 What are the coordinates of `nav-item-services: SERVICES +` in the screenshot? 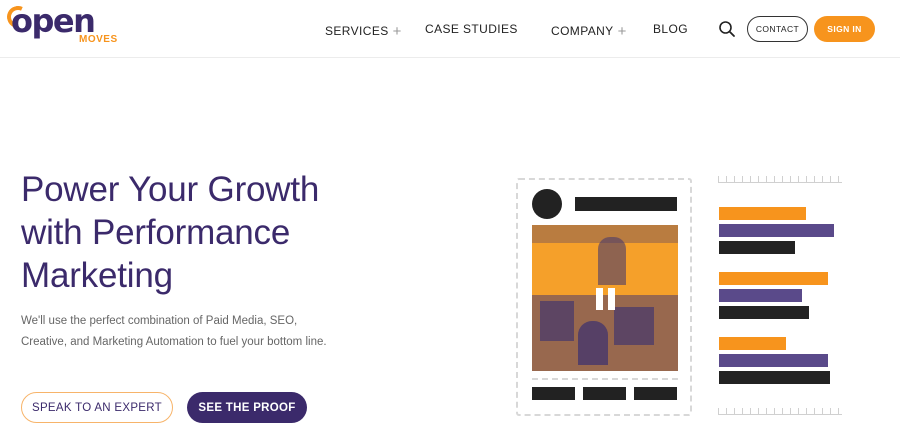 It's located at (363, 31).